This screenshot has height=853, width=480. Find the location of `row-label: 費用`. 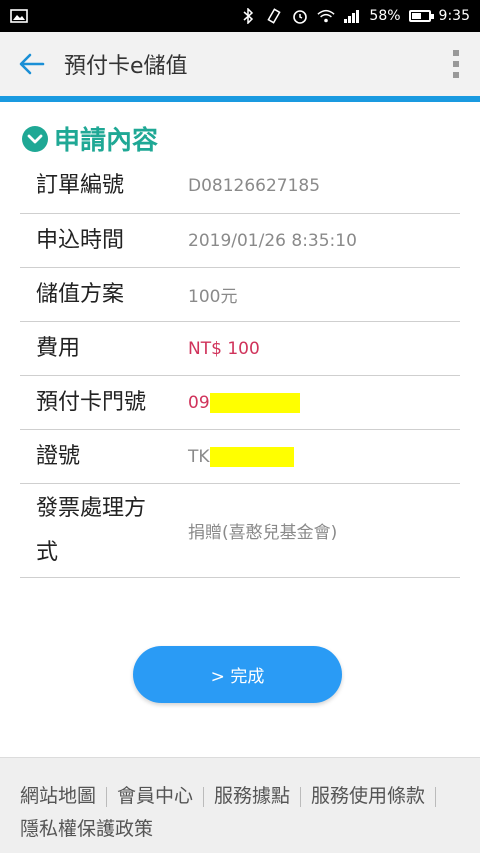

row-label: 費用 is located at coordinates (58, 348).